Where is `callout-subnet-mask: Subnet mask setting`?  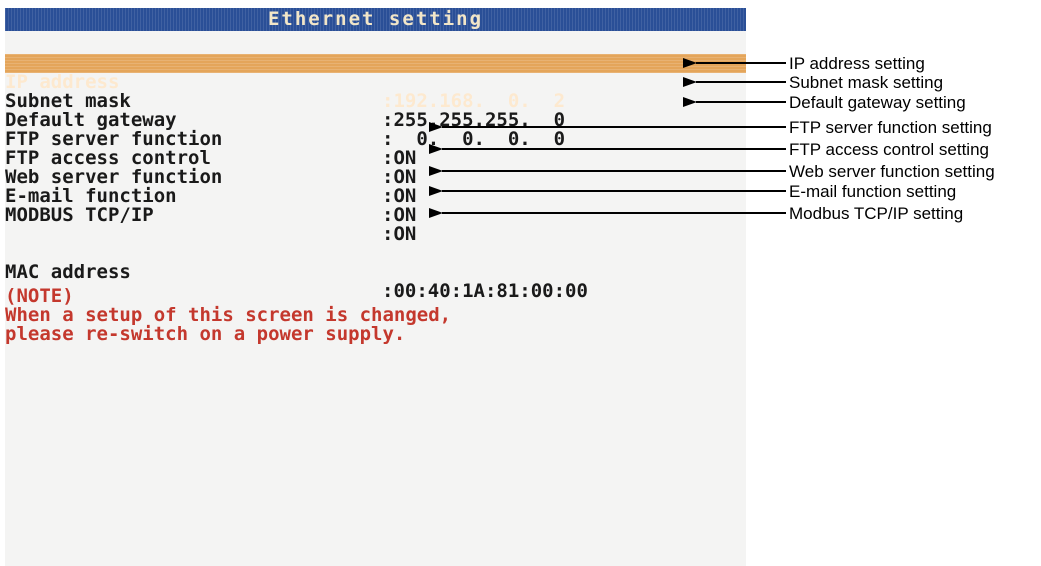 callout-subnet-mask: Subnet mask setting is located at coordinates (866, 82).